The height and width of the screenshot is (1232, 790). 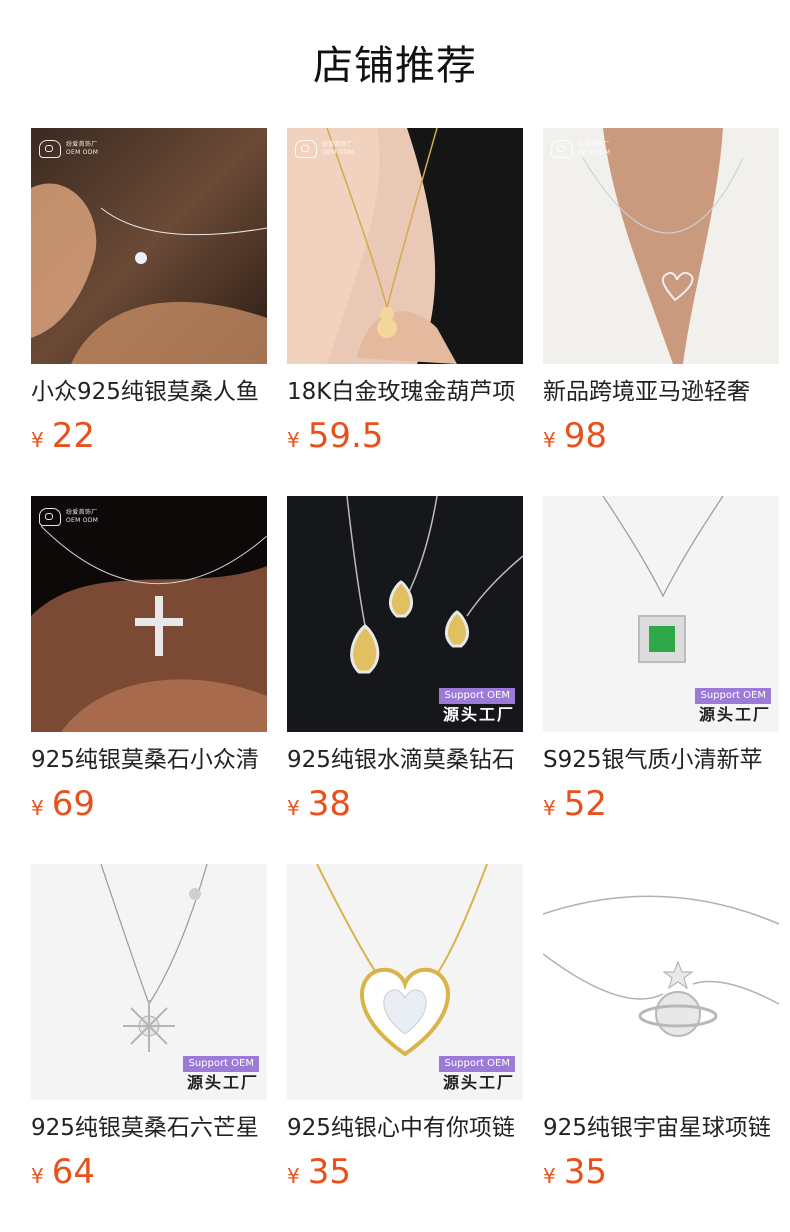 What do you see at coordinates (661, 392) in the screenshot?
I see `product-name: 新品跨境亚马逊轻奢` at bounding box center [661, 392].